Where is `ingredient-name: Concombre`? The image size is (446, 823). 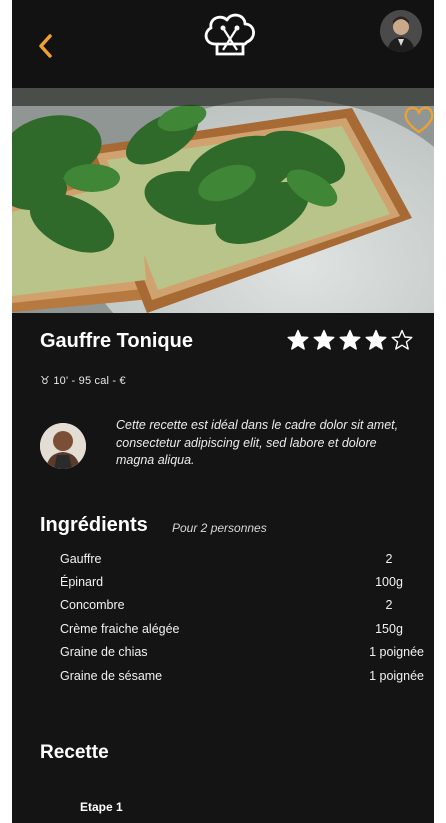
ingredient-name: Concombre is located at coordinates (92, 605).